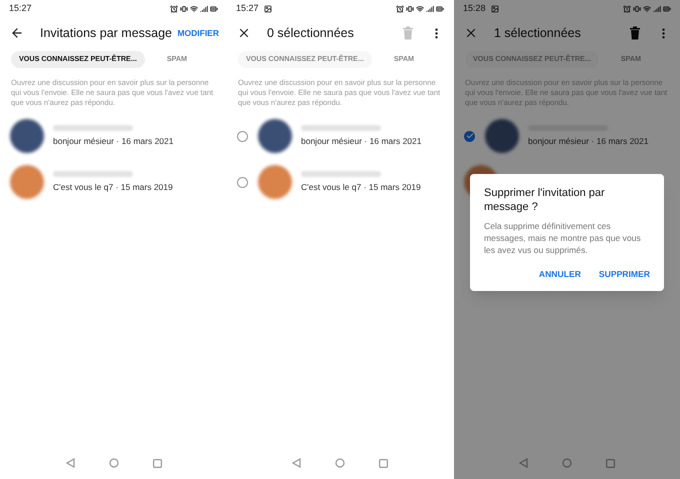  I want to click on dialog-button: SUPPRIMER, so click(624, 274).